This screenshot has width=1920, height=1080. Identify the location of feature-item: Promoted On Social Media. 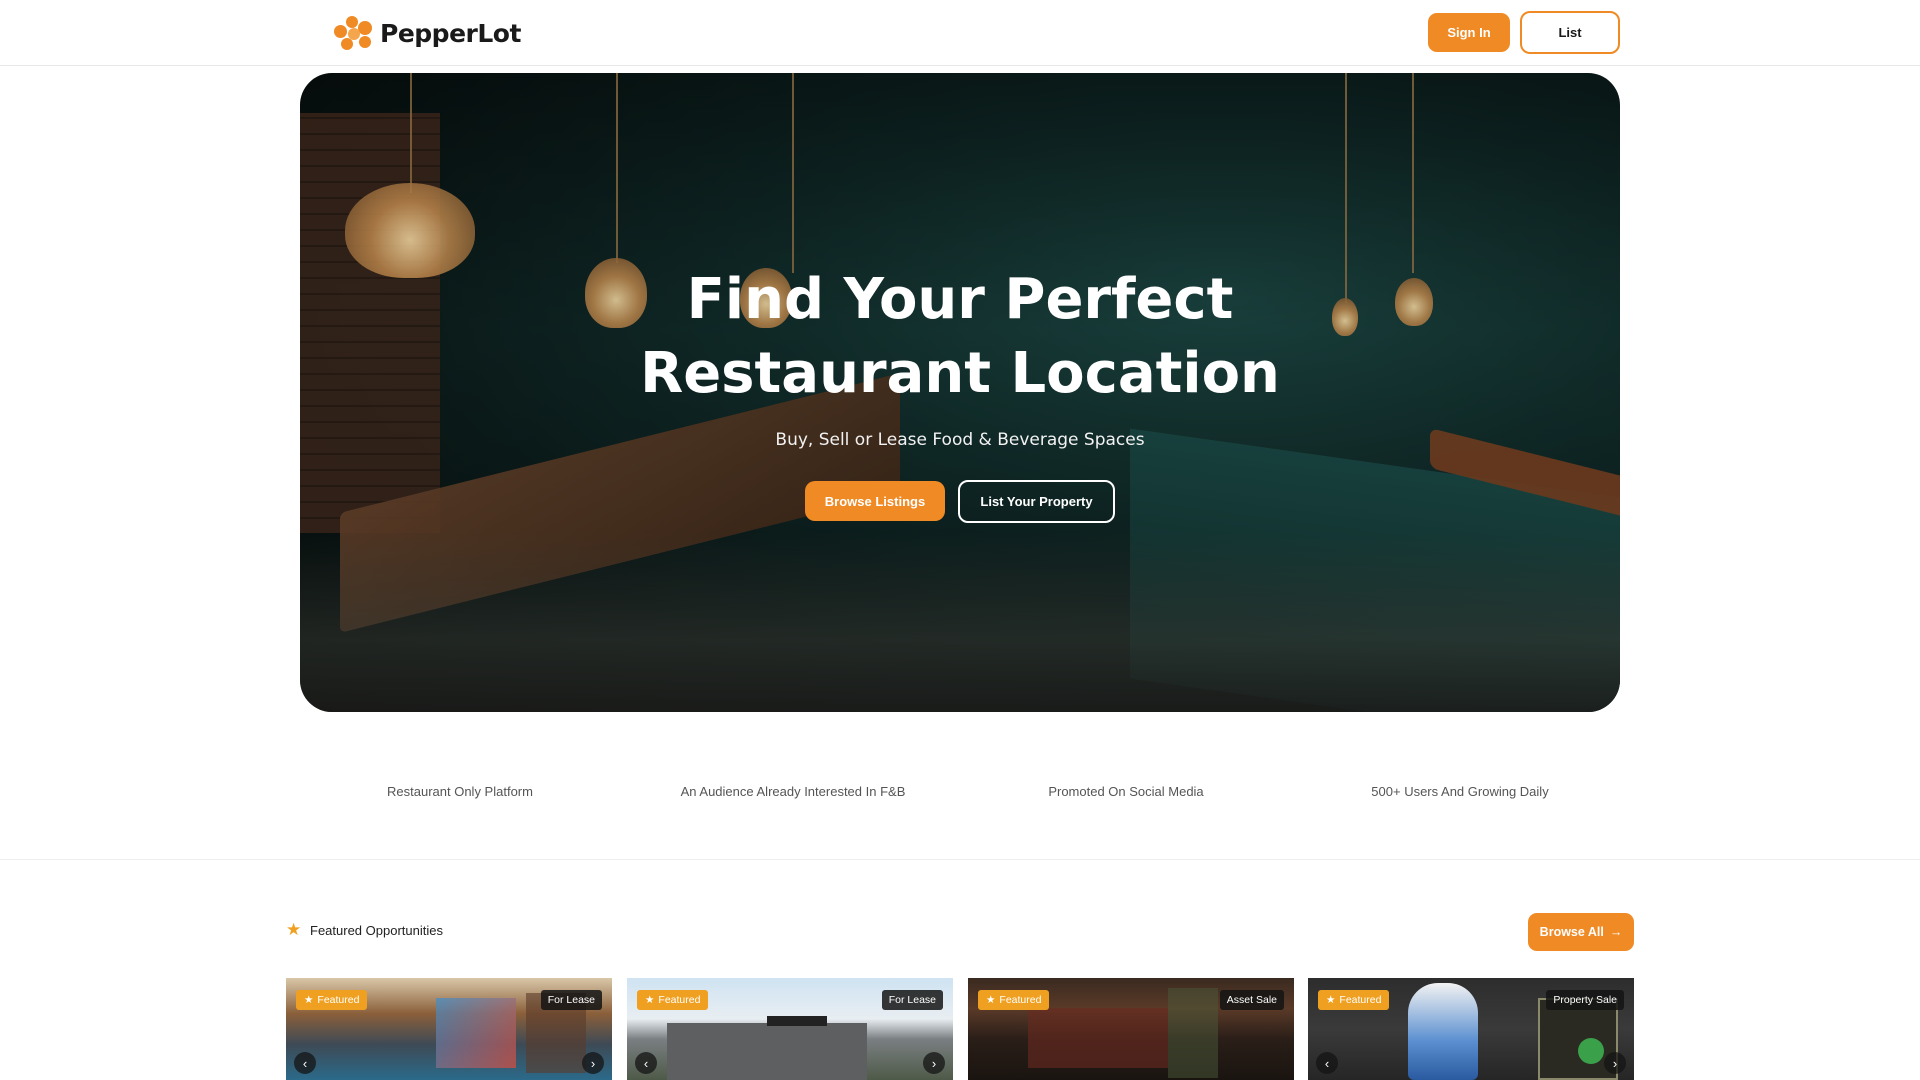
(1126, 791).